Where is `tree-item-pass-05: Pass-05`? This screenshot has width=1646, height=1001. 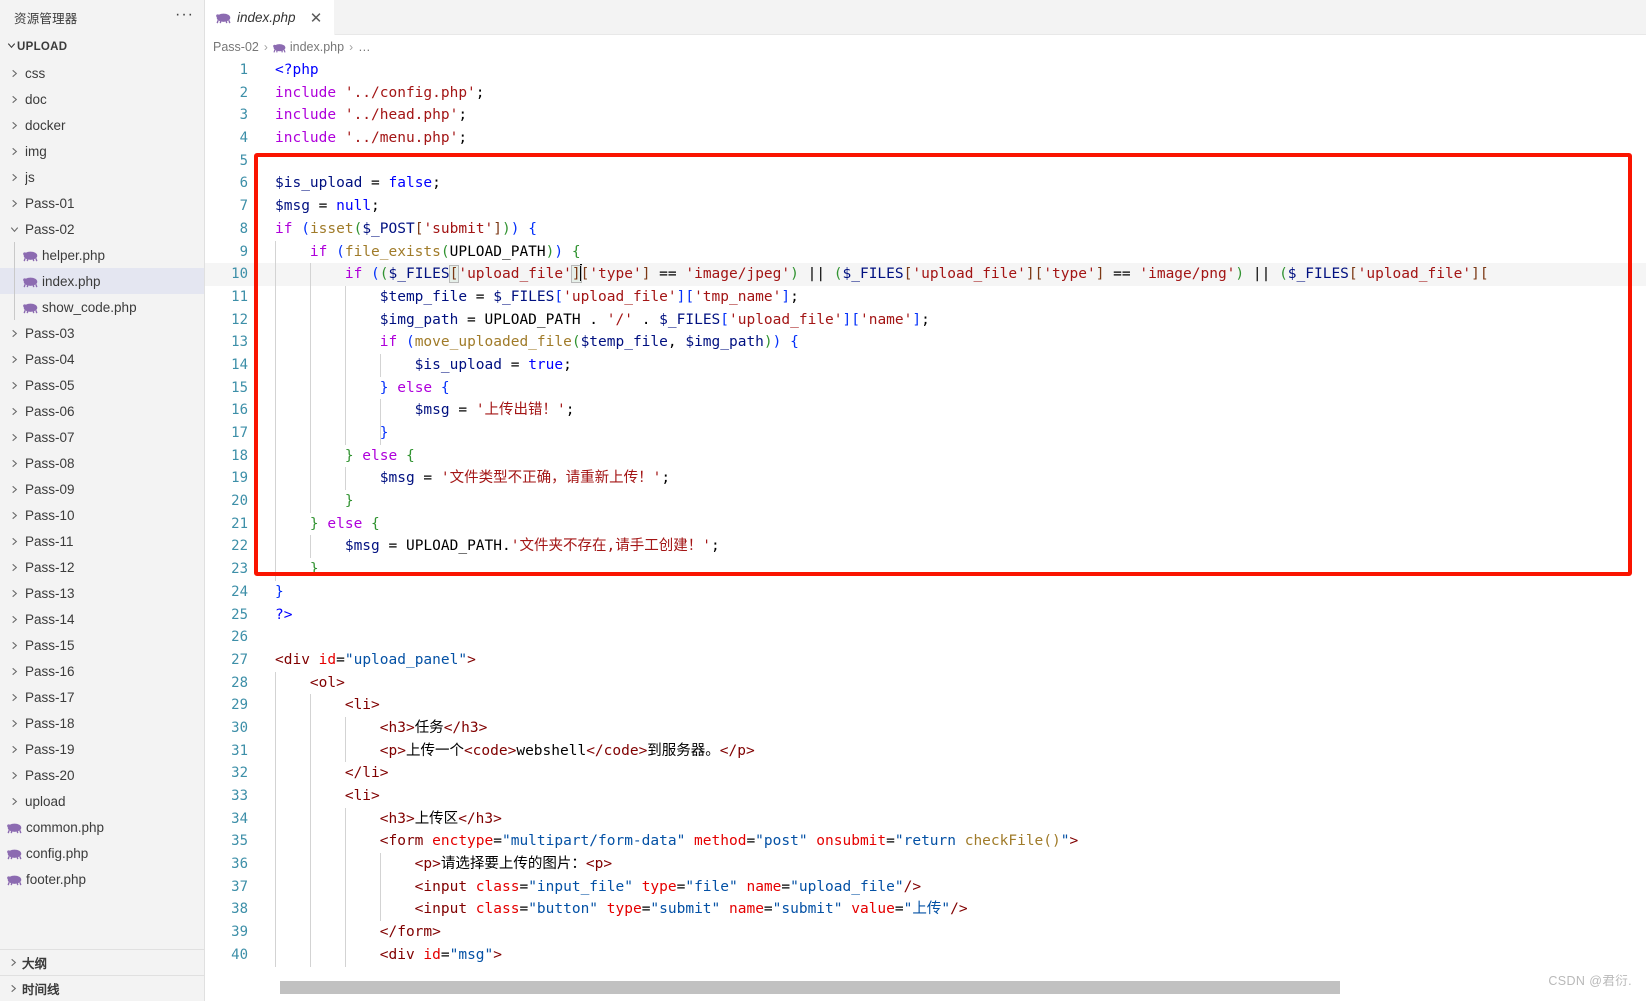 tree-item-pass-05: Pass-05 is located at coordinates (102, 385).